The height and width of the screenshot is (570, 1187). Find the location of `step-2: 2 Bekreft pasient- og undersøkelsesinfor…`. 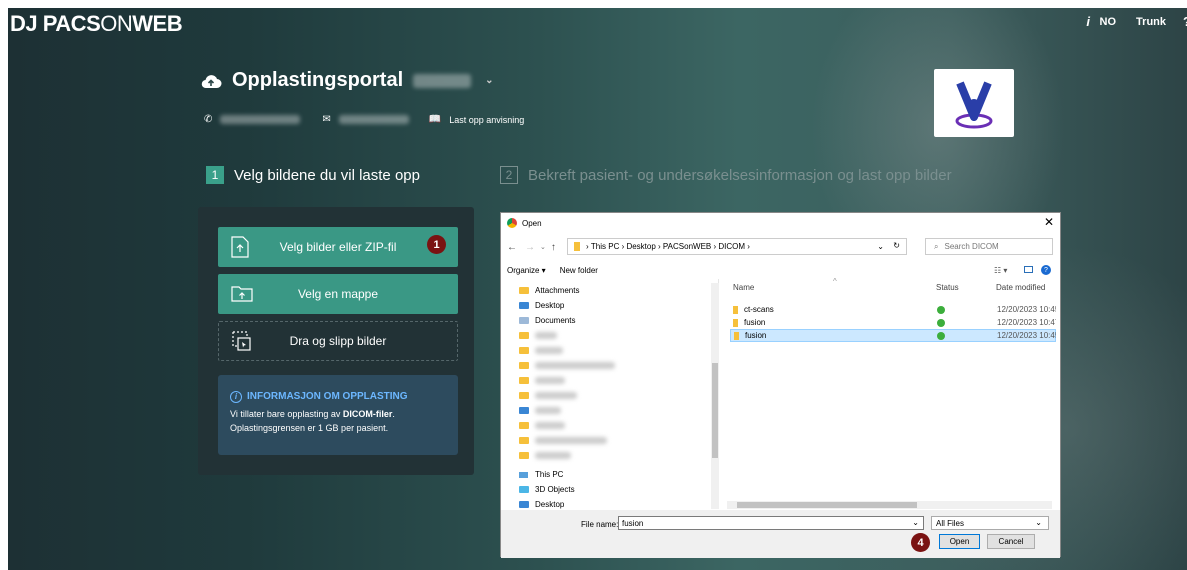

step-2: 2 Bekreft pasient- og undersøkelsesinfor… is located at coordinates (726, 175).